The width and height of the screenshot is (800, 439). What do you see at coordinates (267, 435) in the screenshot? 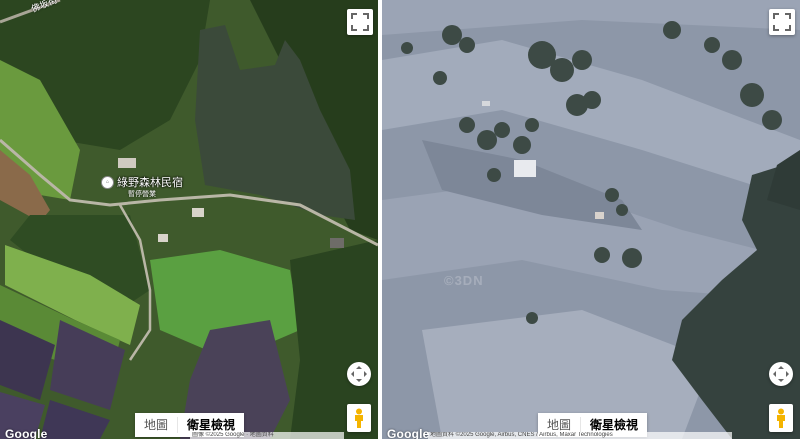
I see `map-attribution: 圖像 ©2025 Google · 地圖資料` at bounding box center [267, 435].